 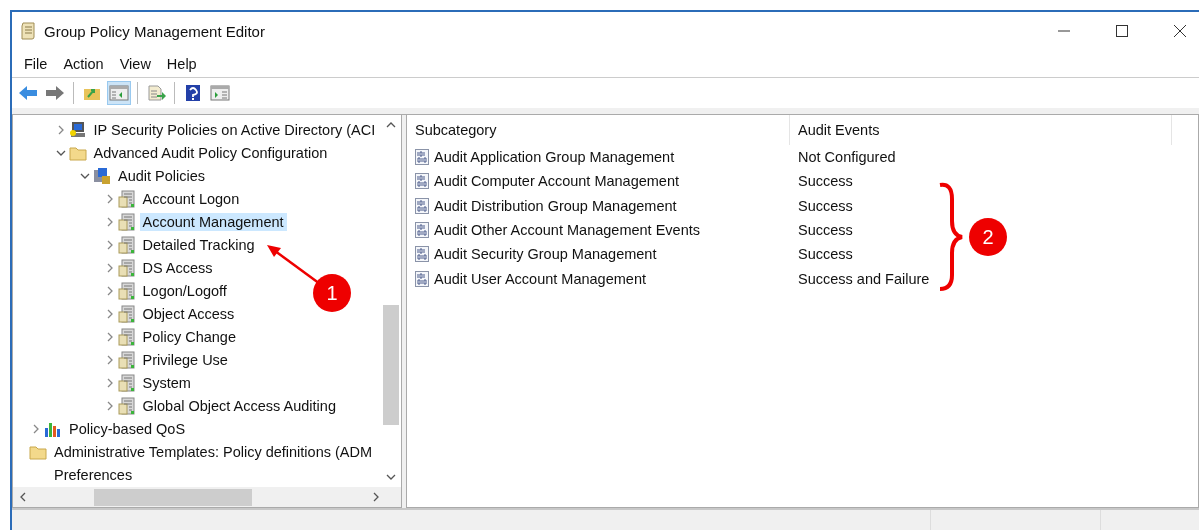 I want to click on scroll-down-icon, so click(x=391, y=477).